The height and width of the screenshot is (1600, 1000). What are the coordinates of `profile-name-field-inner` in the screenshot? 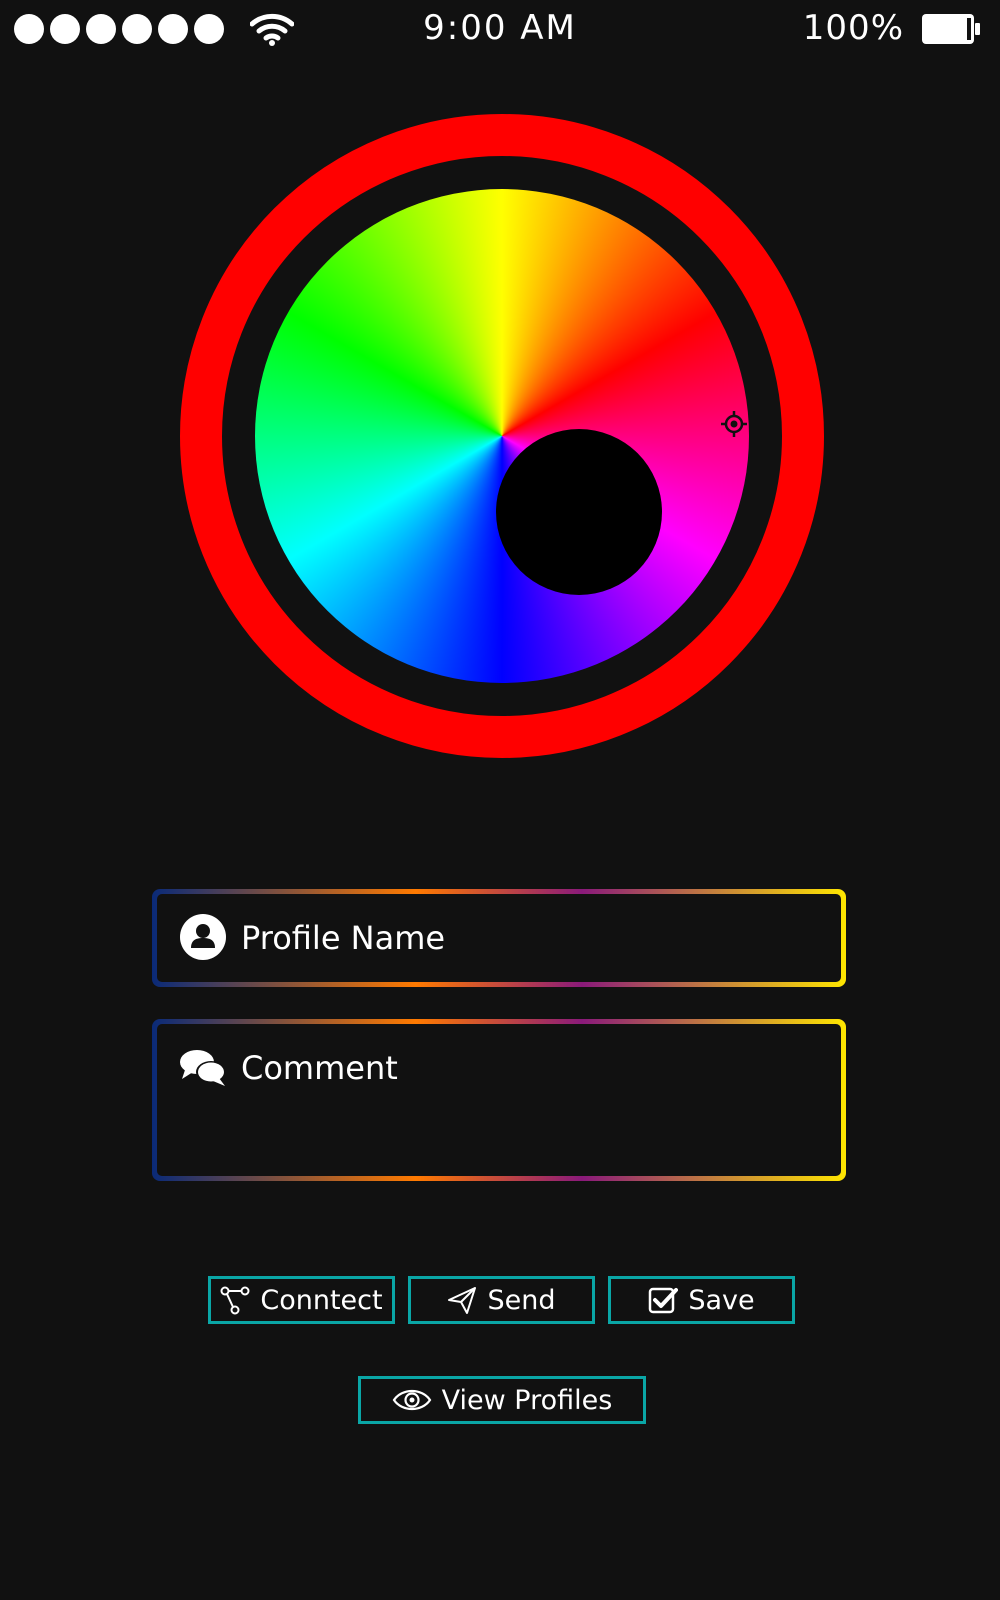 It's located at (499, 938).